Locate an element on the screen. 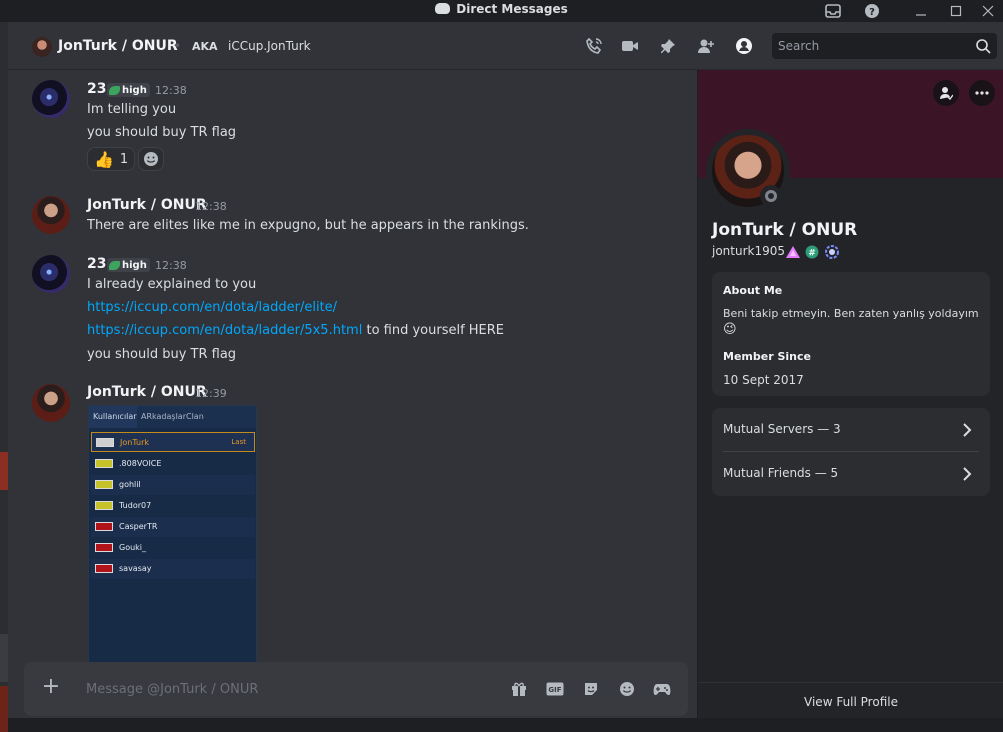 The width and height of the screenshot is (1003, 732). attachment-tab: ARkadaşlar is located at coordinates (163, 416).